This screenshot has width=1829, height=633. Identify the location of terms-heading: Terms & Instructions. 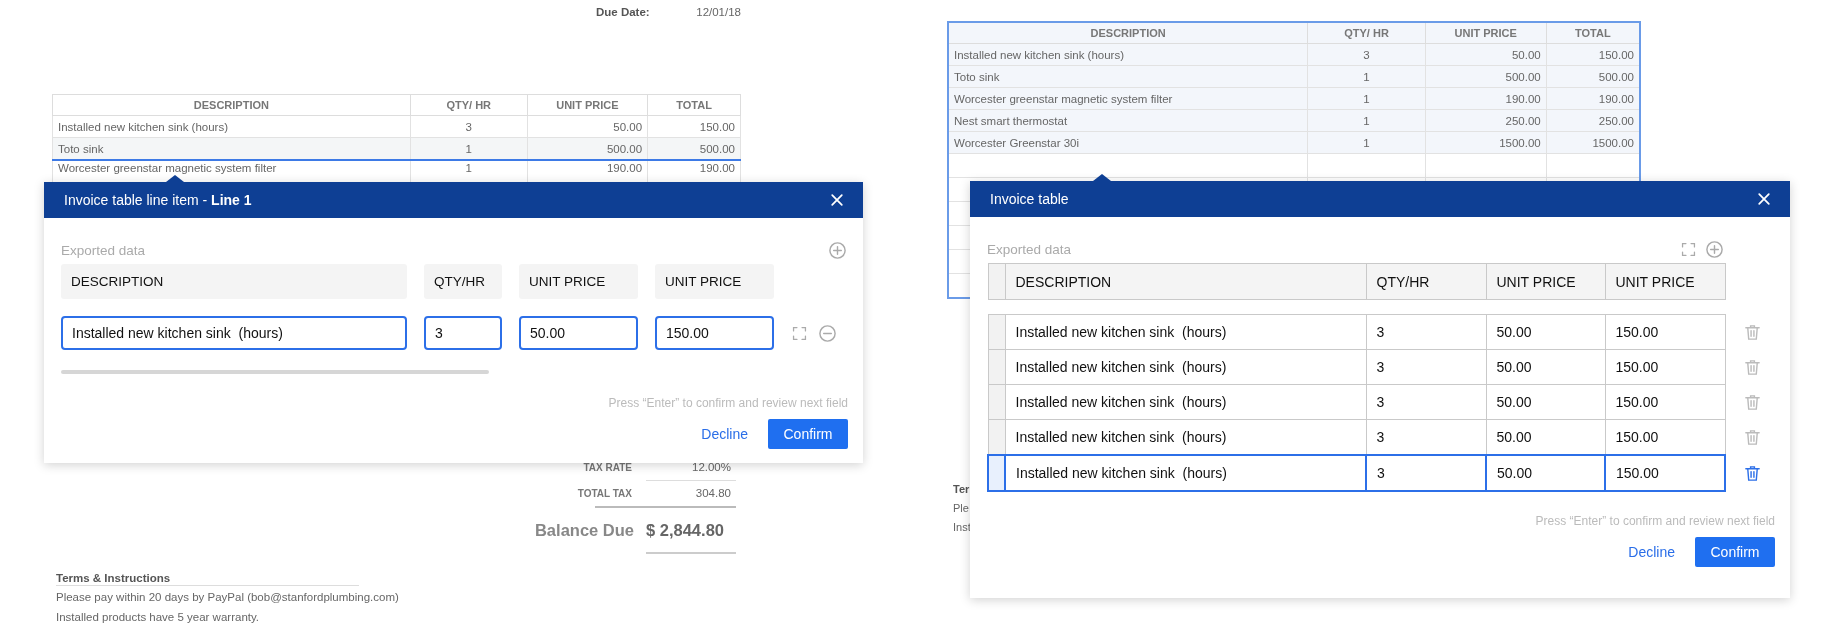
(207, 579).